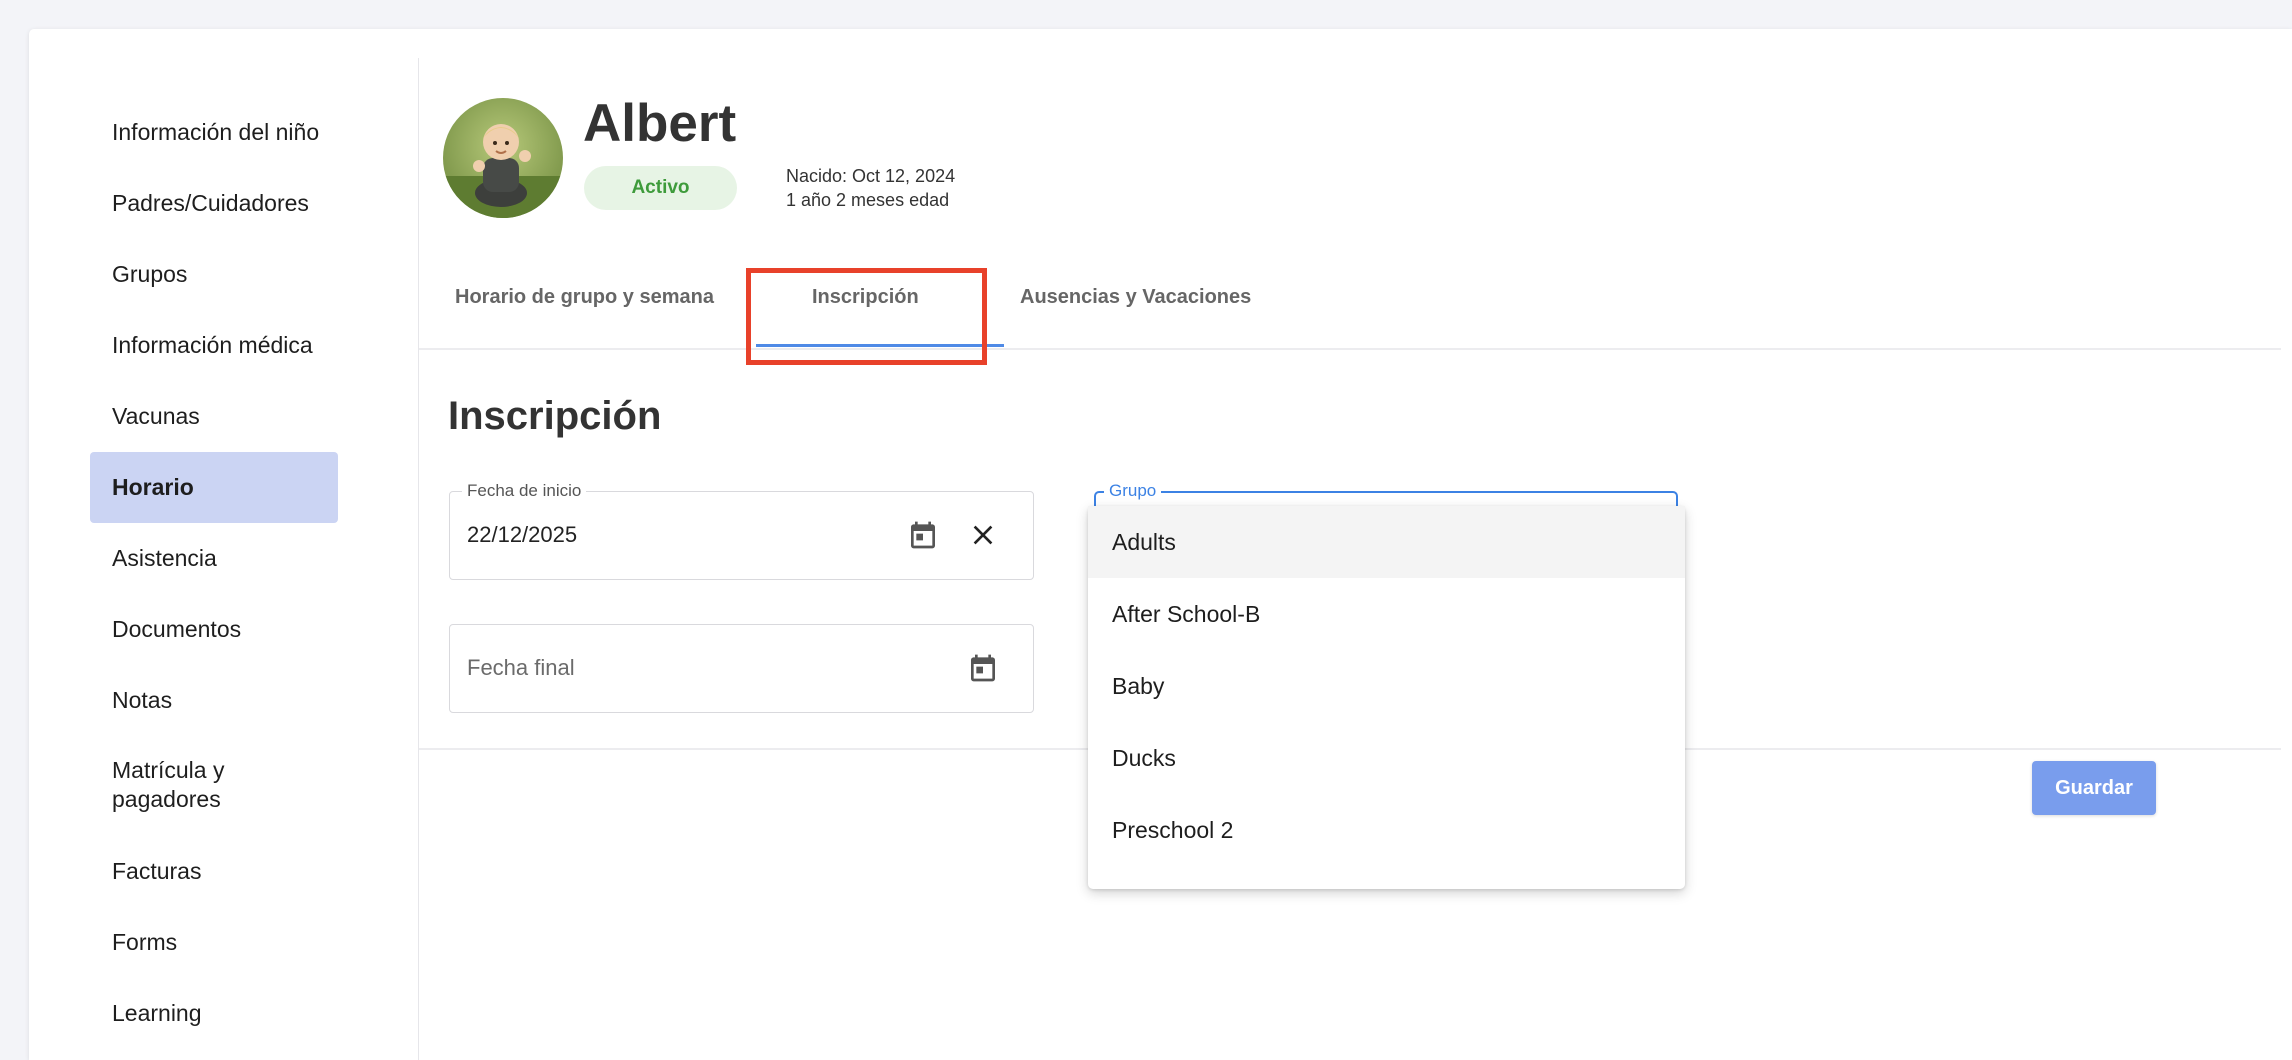 Image resolution: width=2292 pixels, height=1060 pixels. I want to click on sidebar-divider, so click(418, 559).